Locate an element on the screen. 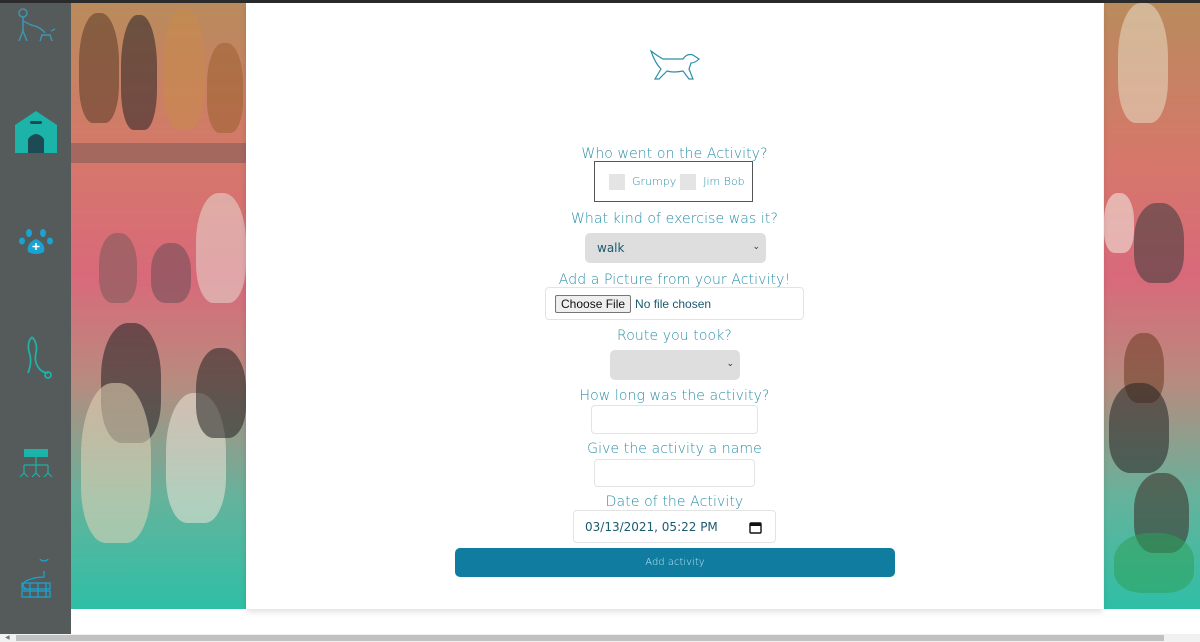 The width and height of the screenshot is (1200, 642). checkbox-grumpy is located at coordinates (617, 181).